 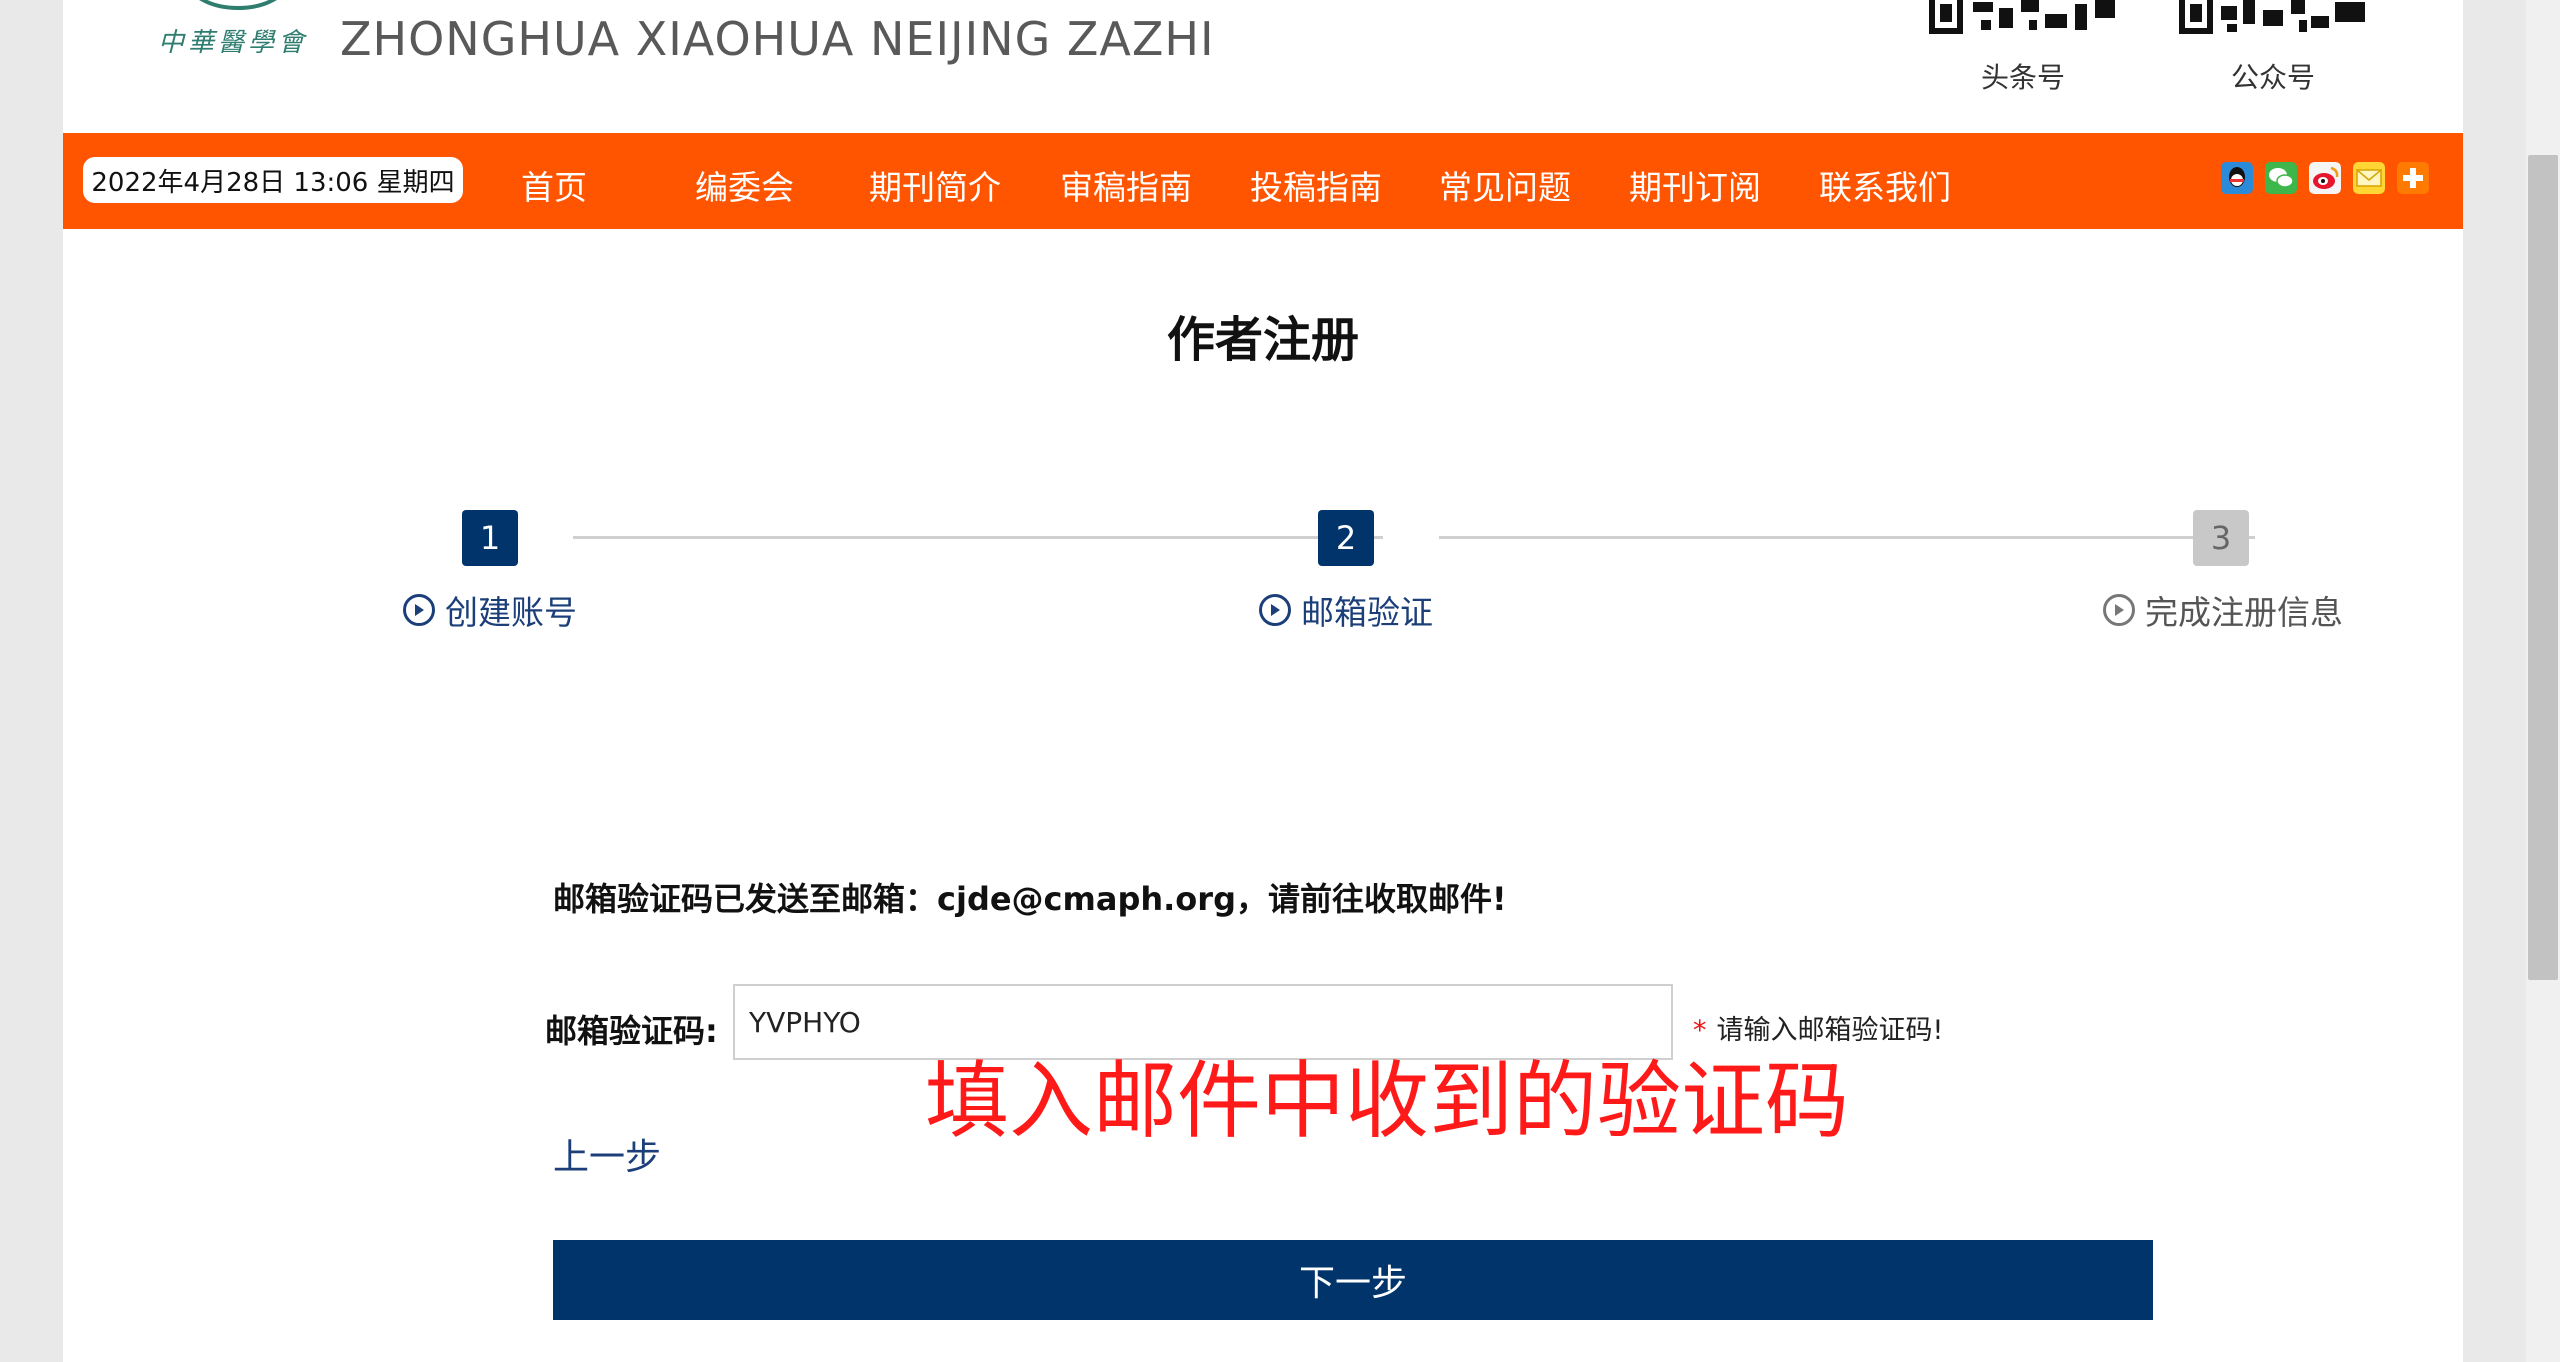 What do you see at coordinates (2237, 178) in the screenshot?
I see `qq-icon` at bounding box center [2237, 178].